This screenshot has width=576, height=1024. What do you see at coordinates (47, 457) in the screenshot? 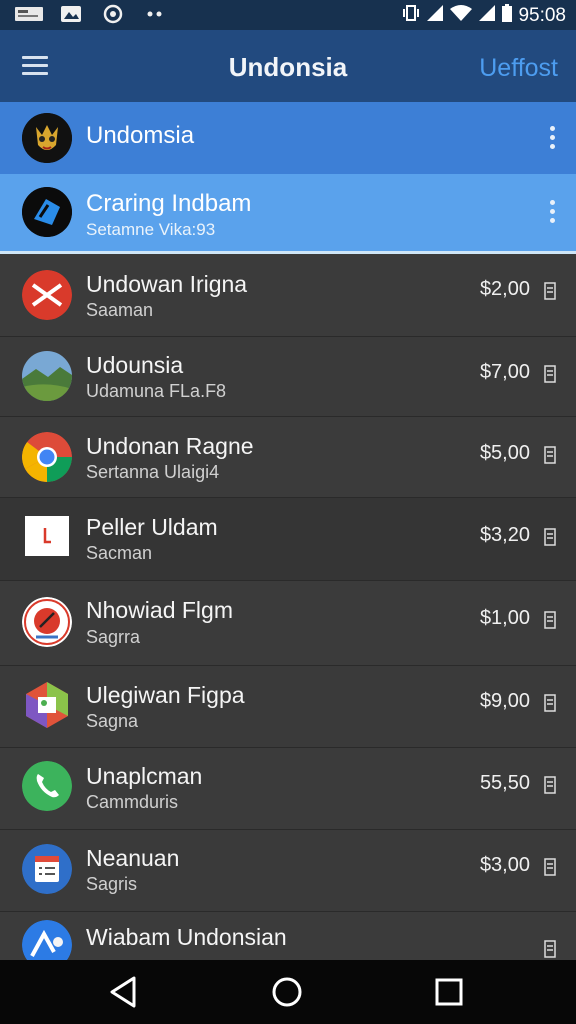
I see `chrome-icon` at bounding box center [47, 457].